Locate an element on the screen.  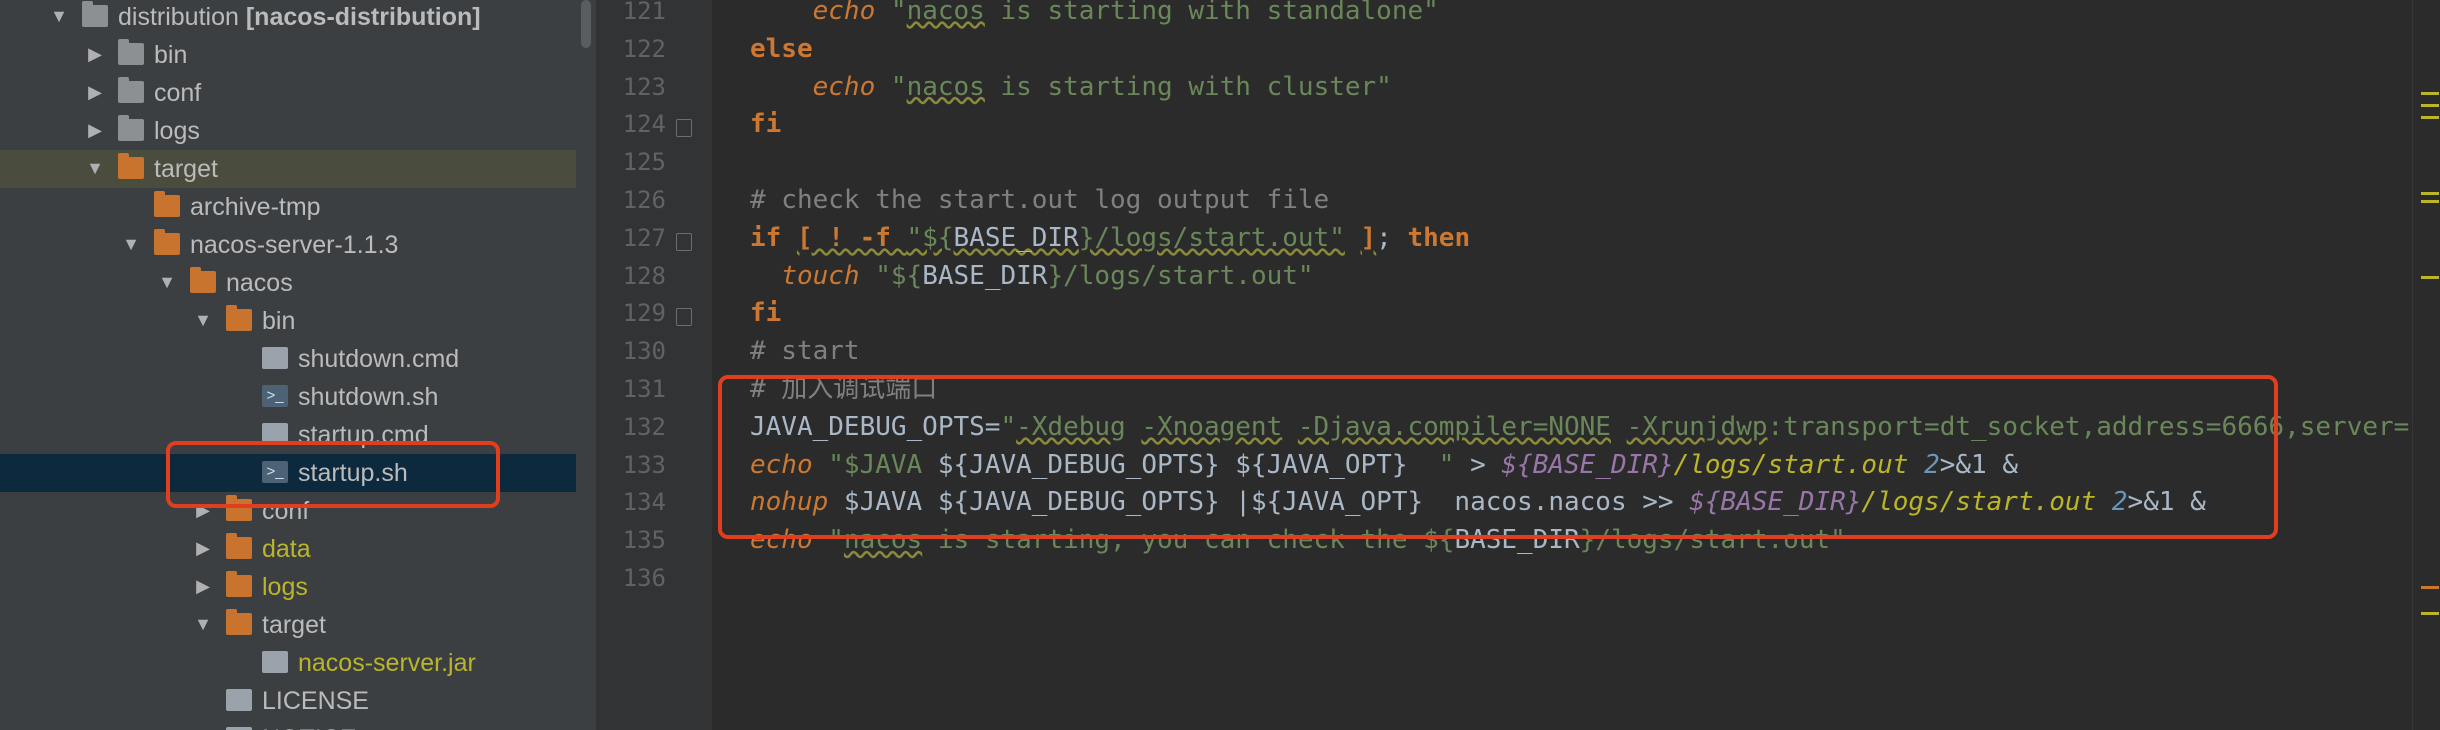
tree-item: ▼ bin is located at coordinates (288, 321).